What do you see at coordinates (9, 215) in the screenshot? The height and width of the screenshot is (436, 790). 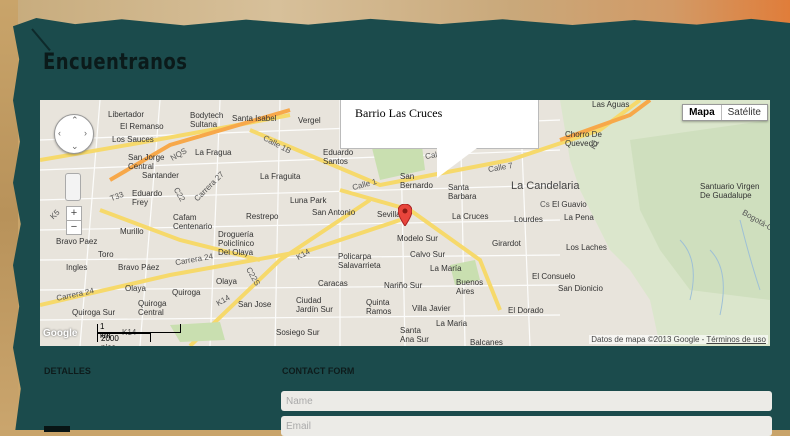 I see `paper-border-left` at bounding box center [9, 215].